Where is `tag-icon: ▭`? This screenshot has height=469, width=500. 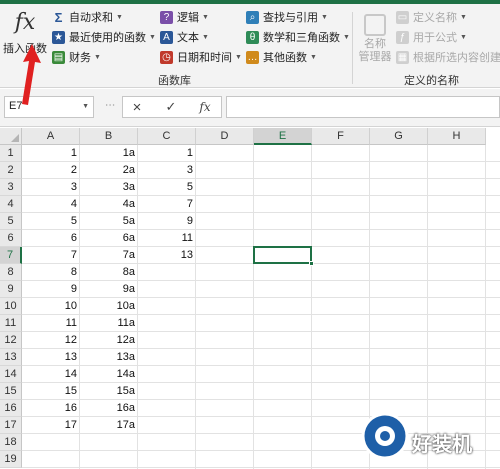 tag-icon: ▭ is located at coordinates (402, 17).